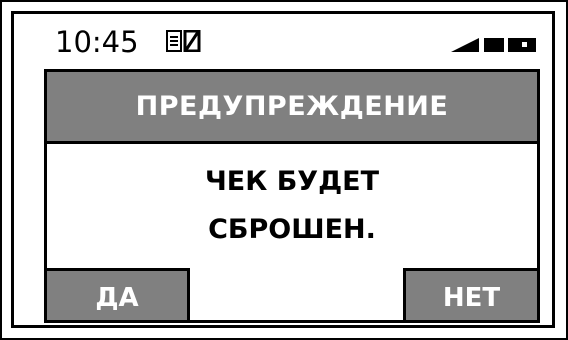  I want to click on yes-button-label: ДА, so click(117, 297).